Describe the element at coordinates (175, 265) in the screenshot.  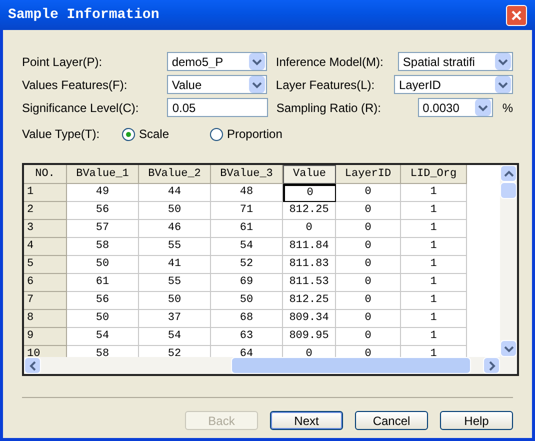
I see `table-cell: 41` at that location.